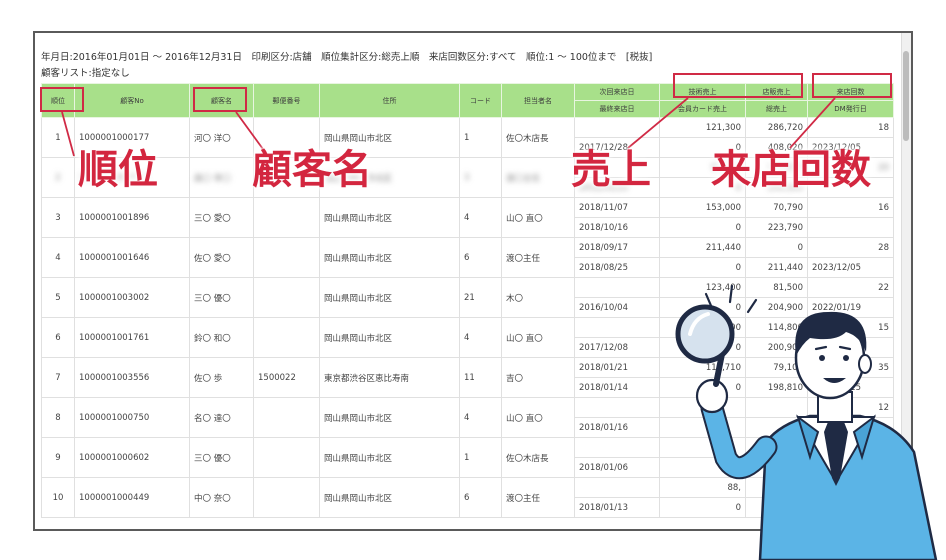 The height and width of the screenshot is (560, 946). Describe the element at coordinates (312, 170) in the screenshot. I see `label-customer-name: 顧客名` at that location.